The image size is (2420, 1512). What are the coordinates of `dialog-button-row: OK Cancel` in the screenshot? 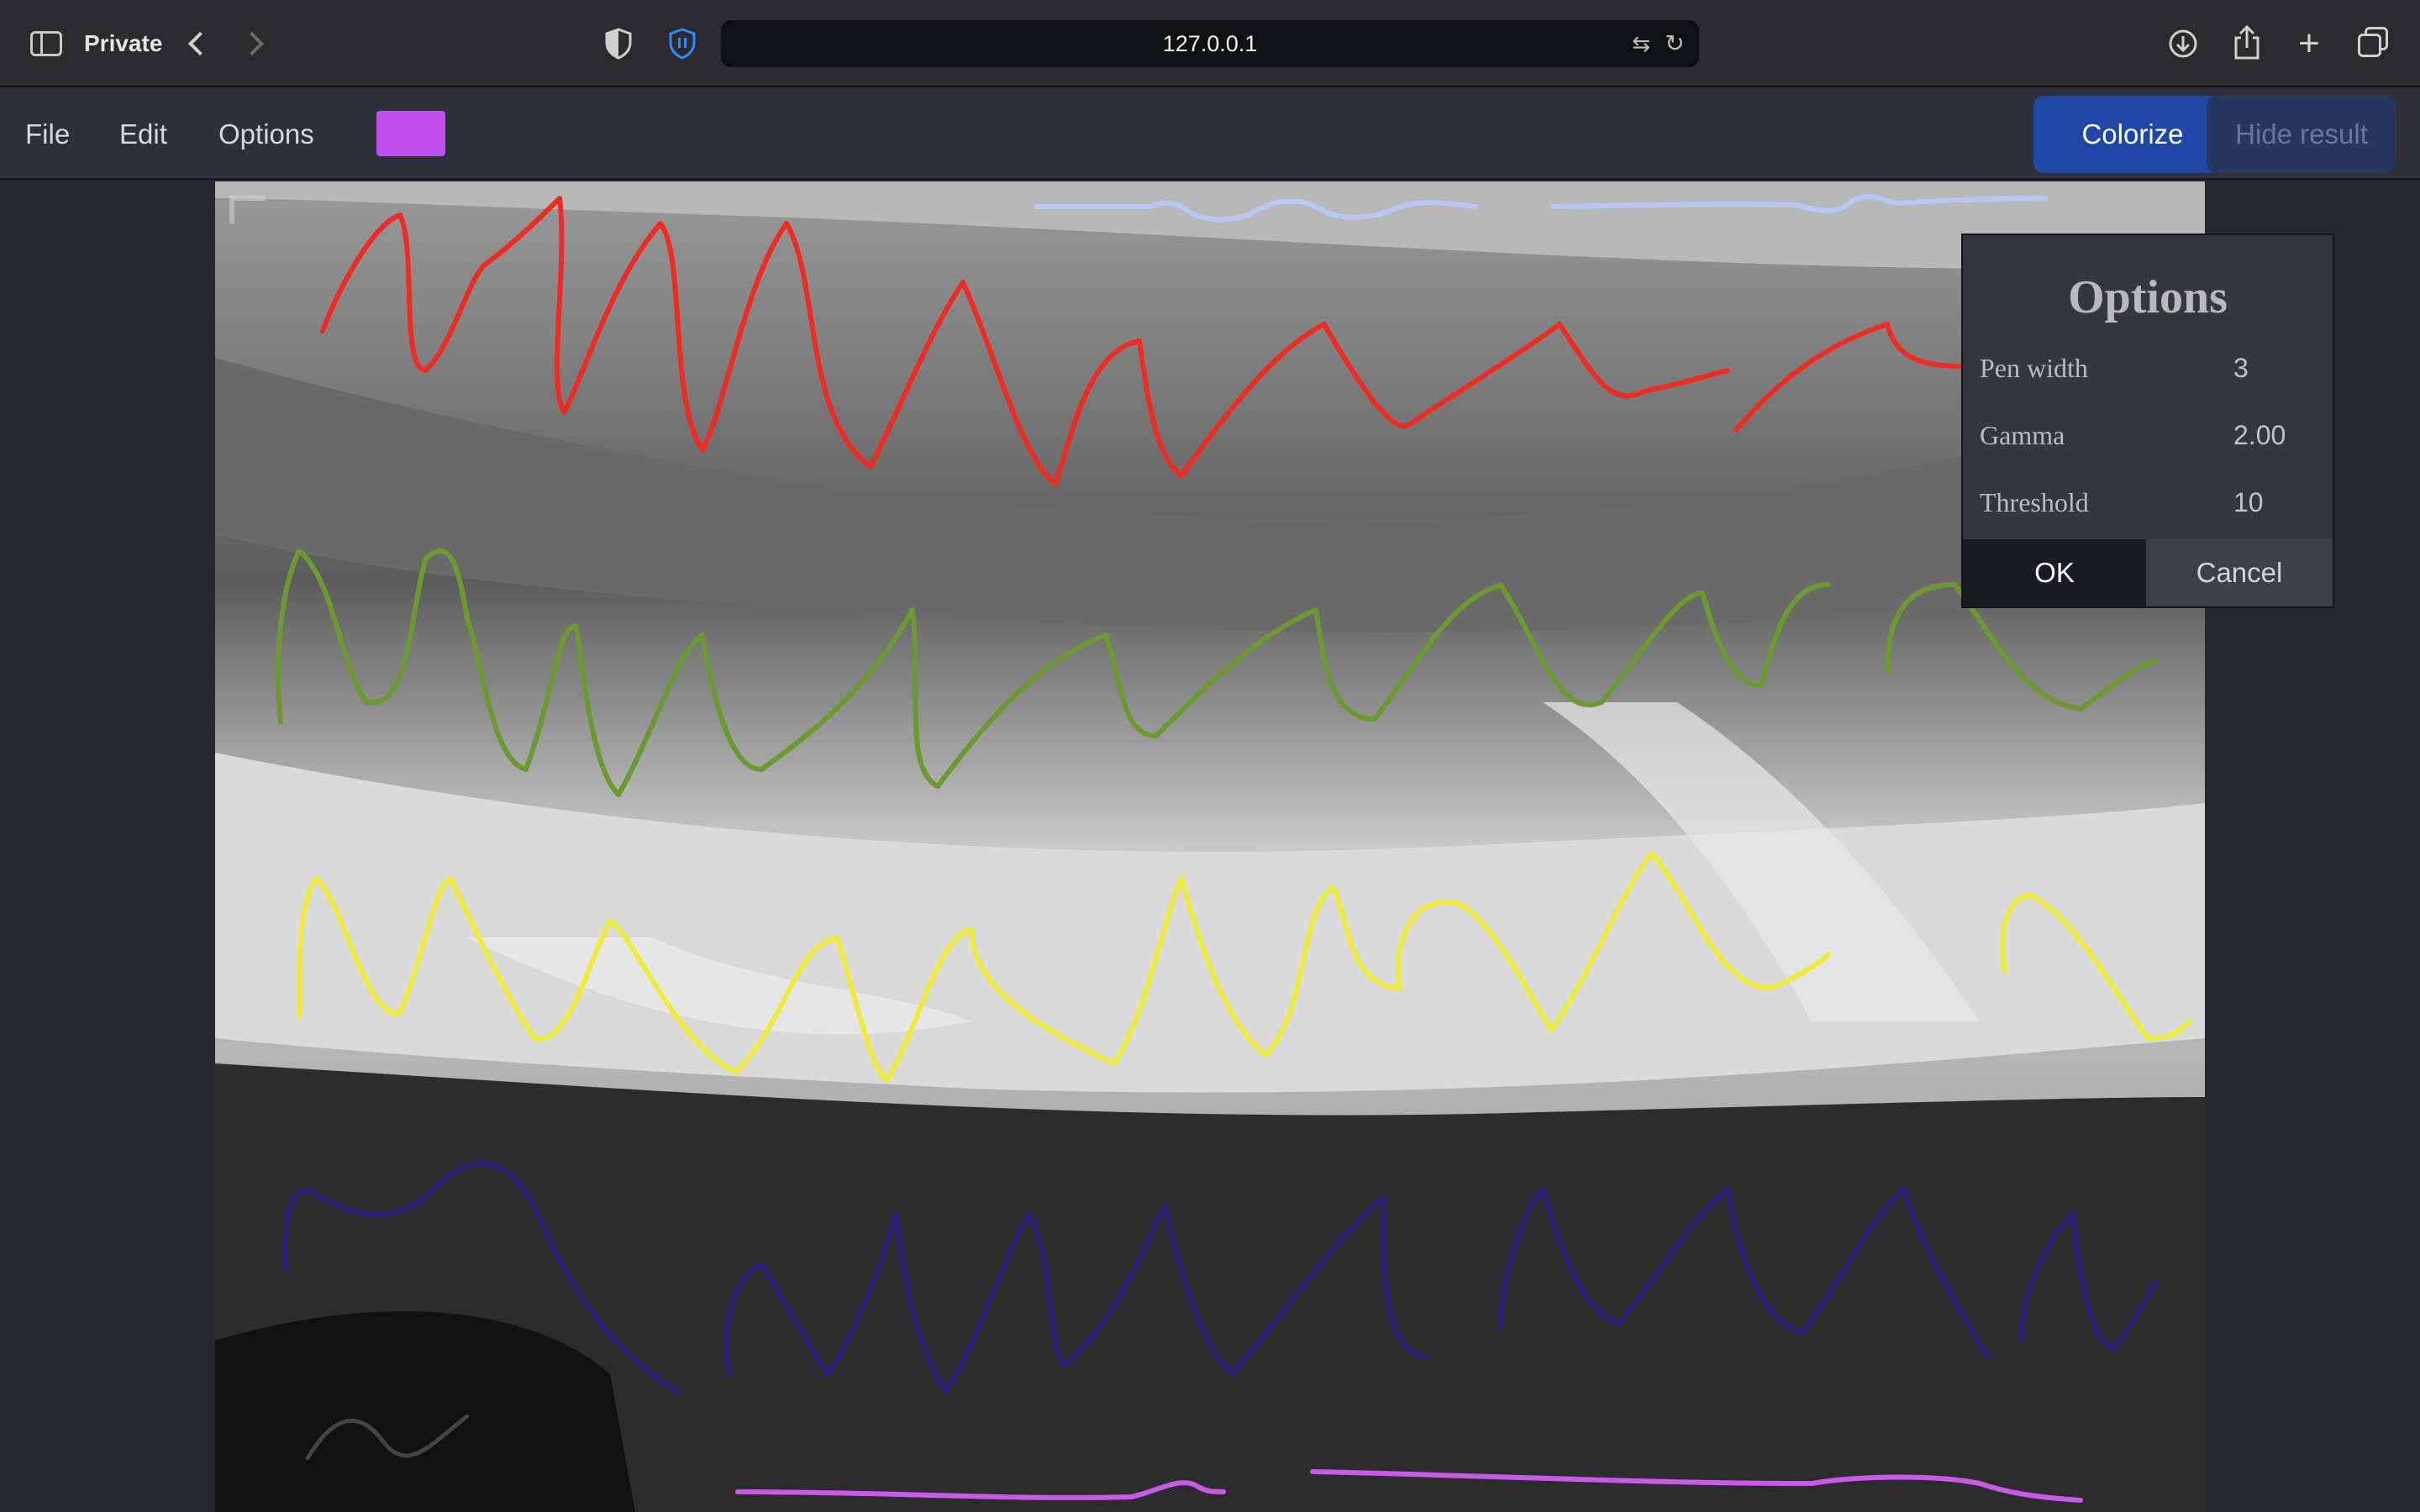 It's located at (2148, 572).